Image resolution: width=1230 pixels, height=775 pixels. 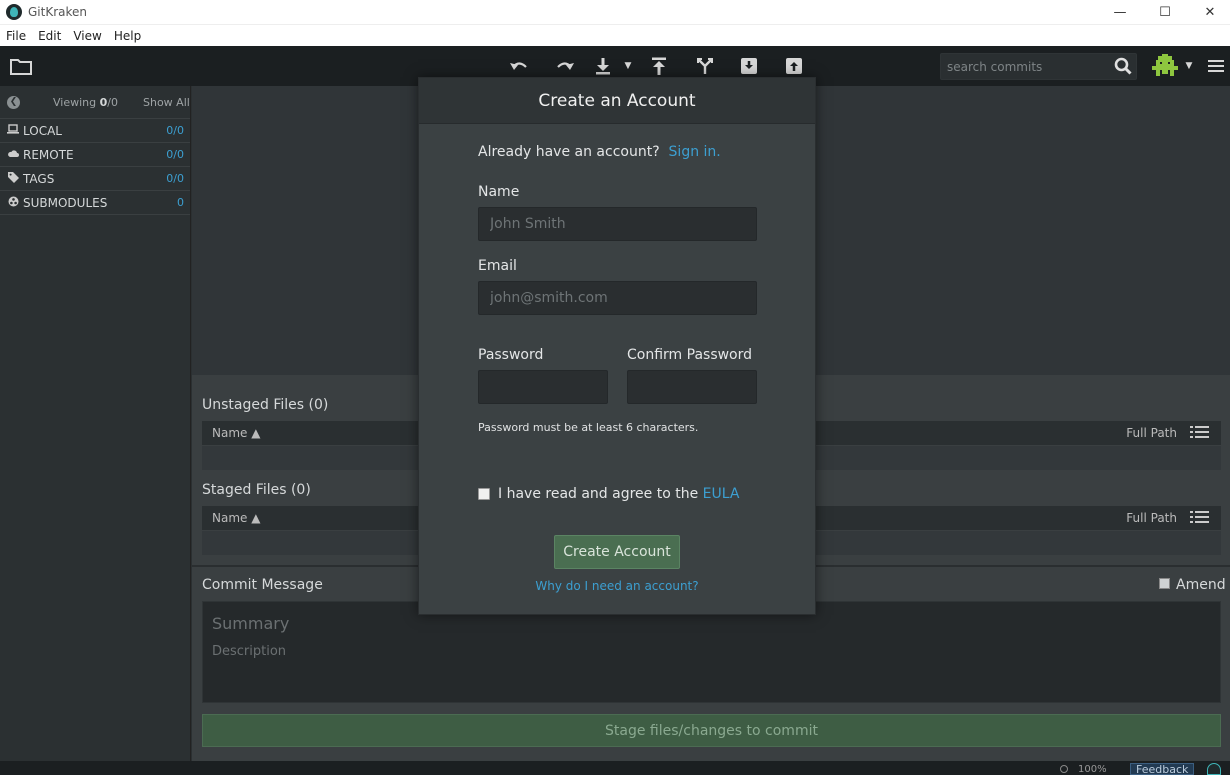 What do you see at coordinates (615, 35) in the screenshot?
I see `menu-bar: File Edit View Help` at bounding box center [615, 35].